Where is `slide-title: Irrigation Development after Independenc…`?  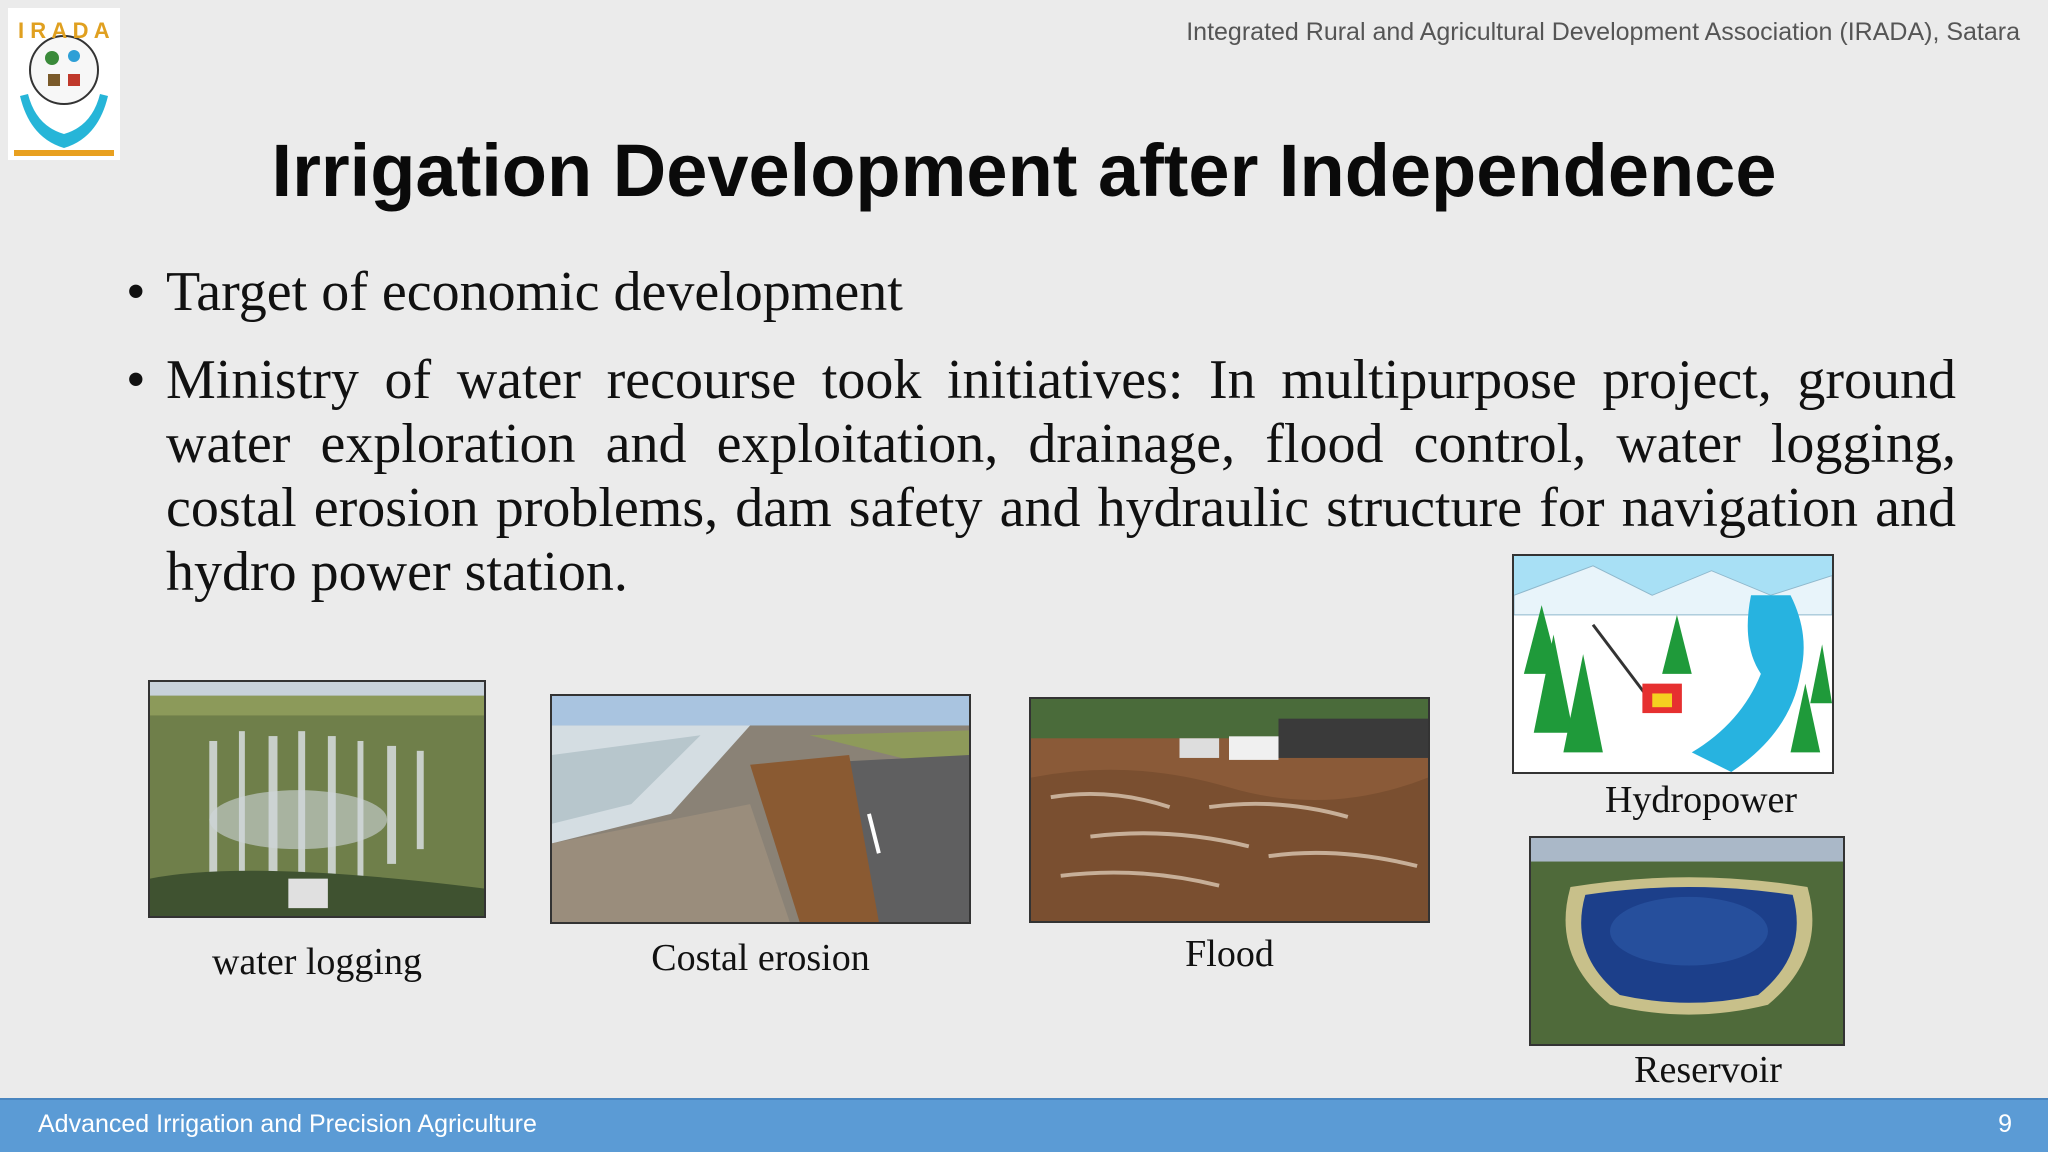 slide-title: Irrigation Development after Independenc… is located at coordinates (1024, 170).